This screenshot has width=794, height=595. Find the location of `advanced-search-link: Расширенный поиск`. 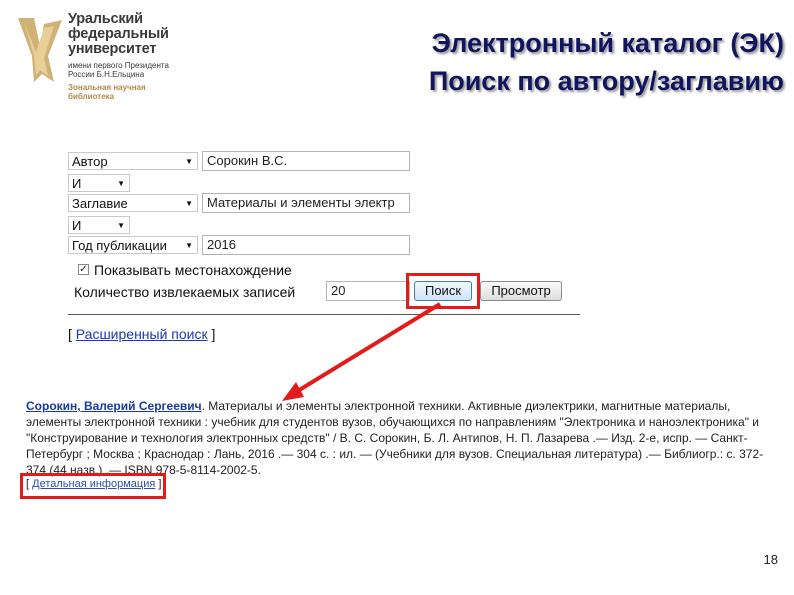

advanced-search-link: Расширенный поиск is located at coordinates (142, 334).